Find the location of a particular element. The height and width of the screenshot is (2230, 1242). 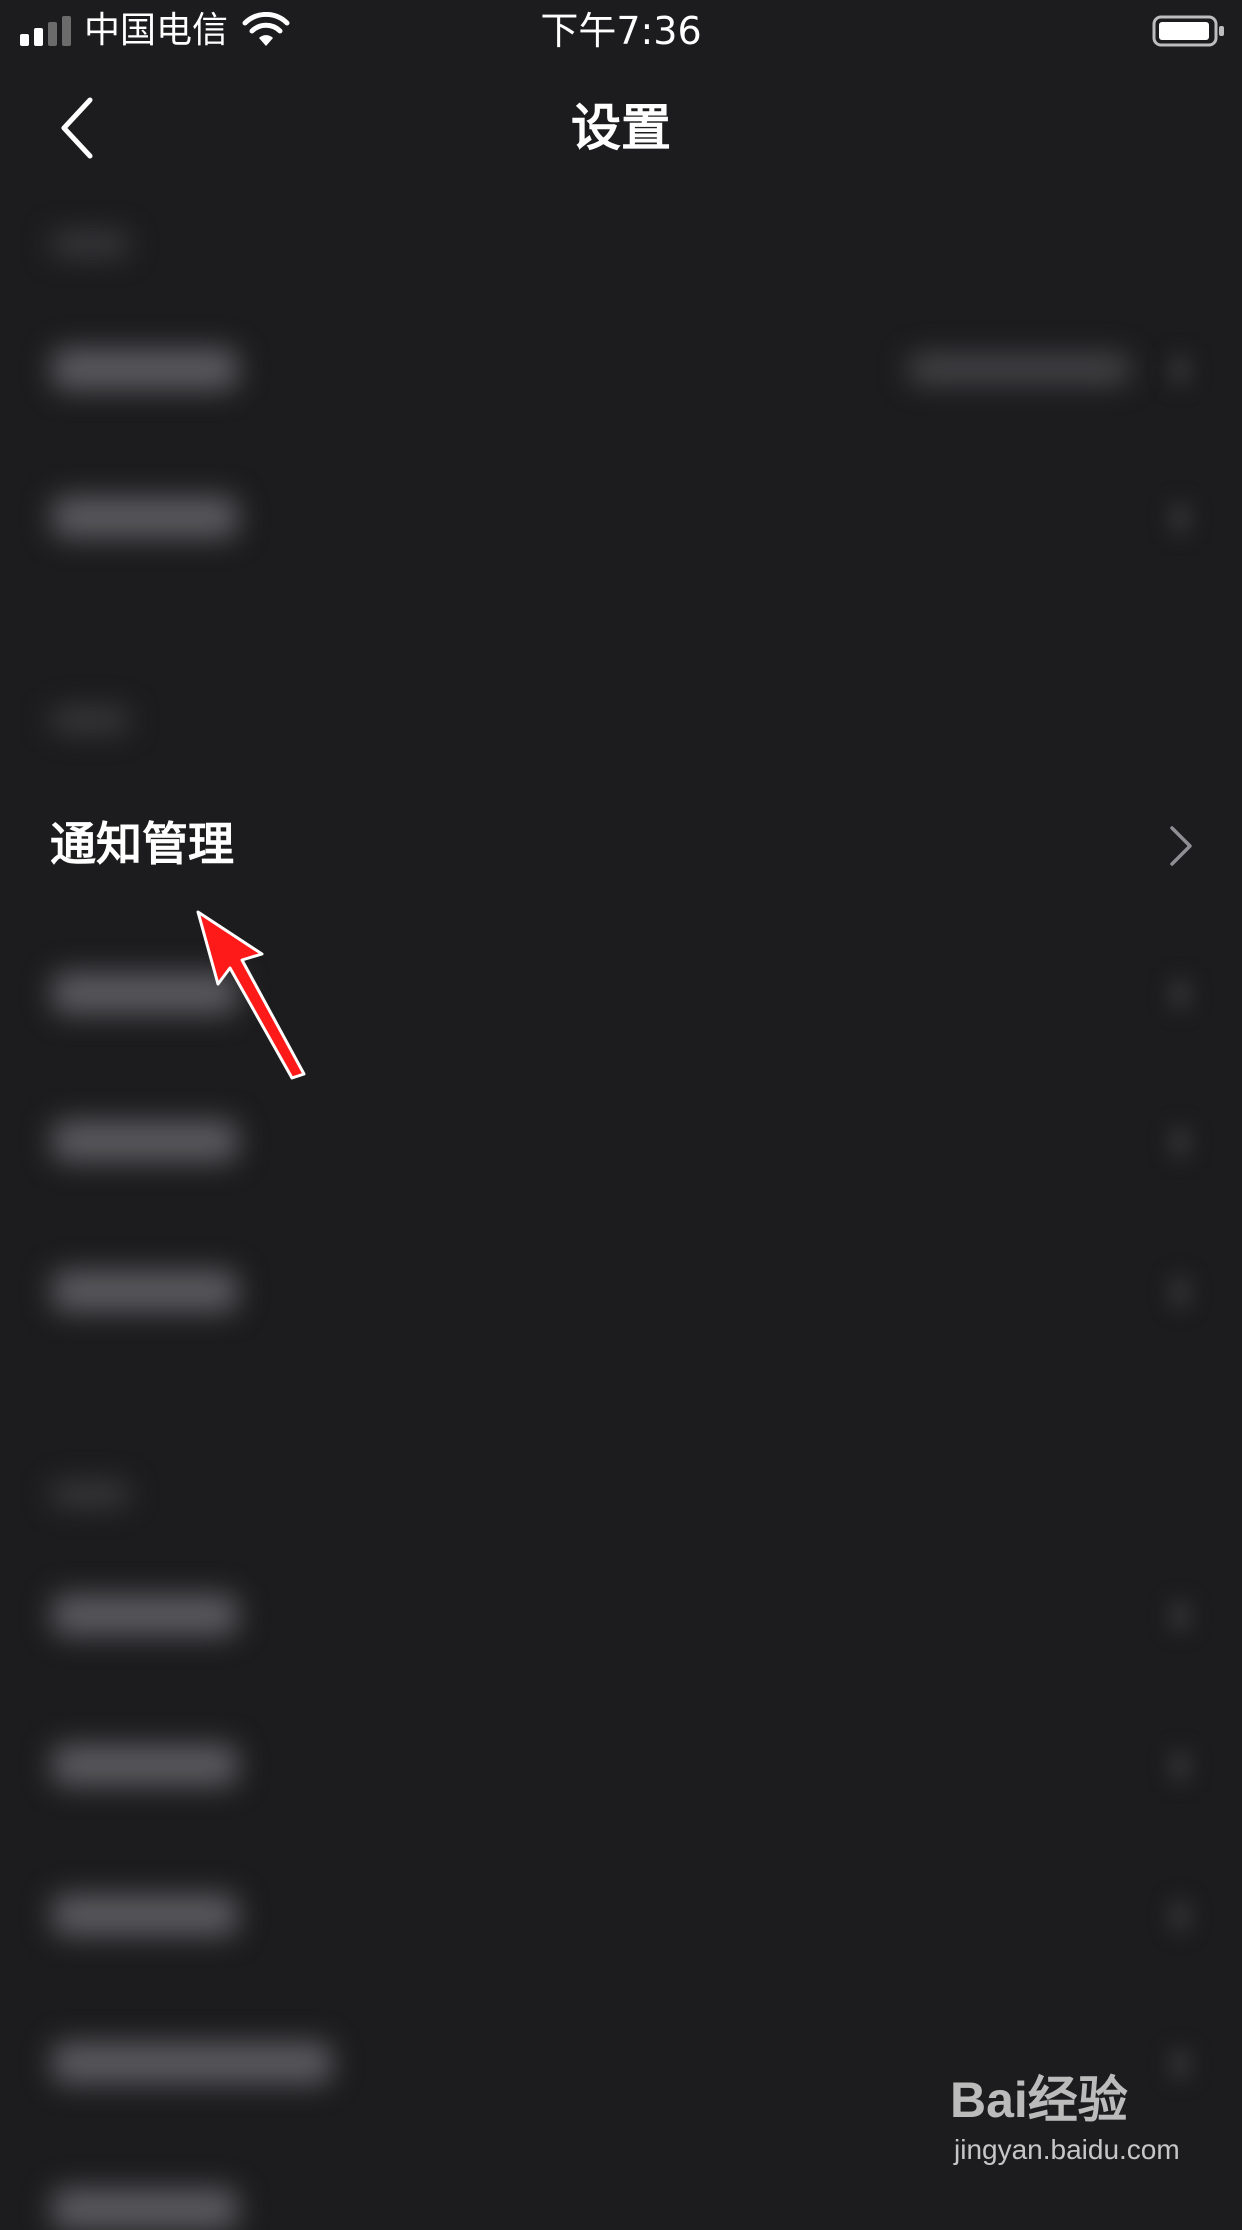

page-title: 设置 is located at coordinates (621, 128).